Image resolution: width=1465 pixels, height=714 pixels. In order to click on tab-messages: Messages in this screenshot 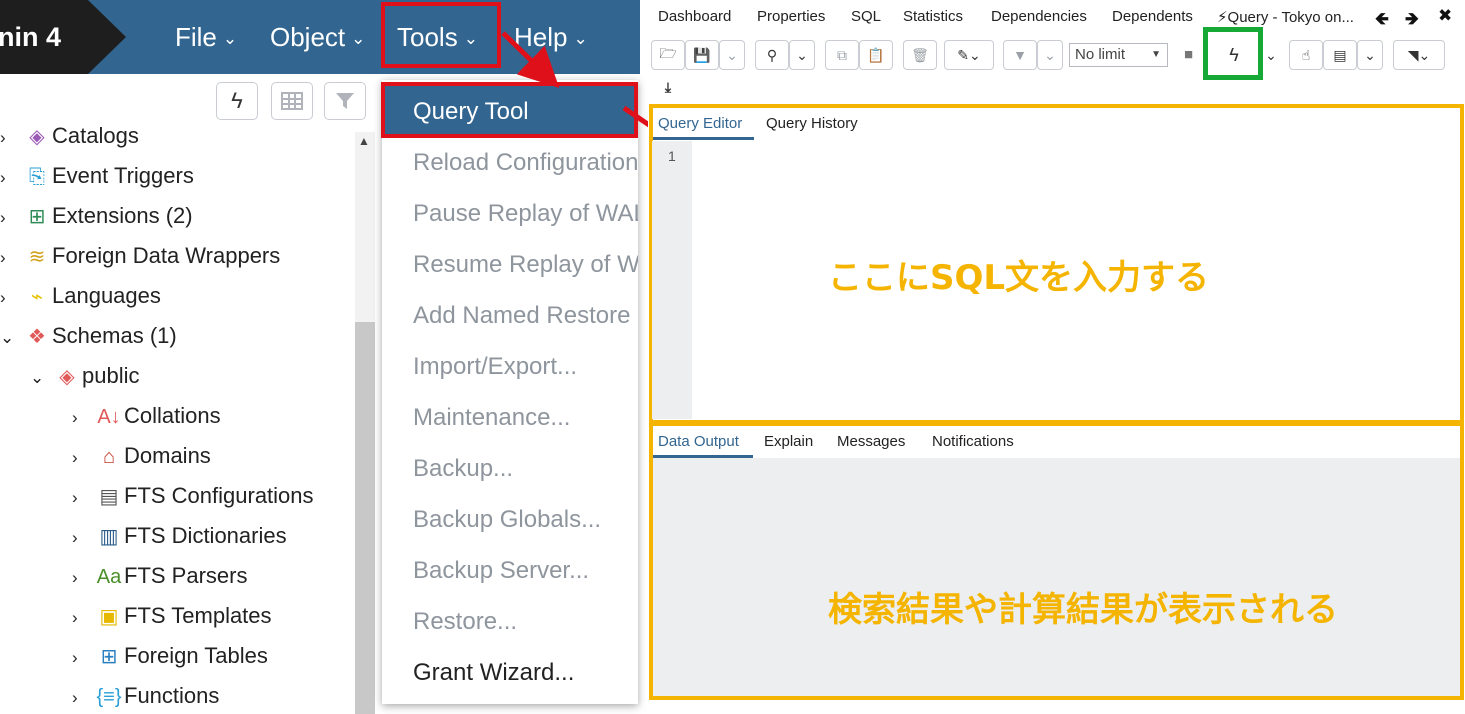, I will do `click(871, 441)`.